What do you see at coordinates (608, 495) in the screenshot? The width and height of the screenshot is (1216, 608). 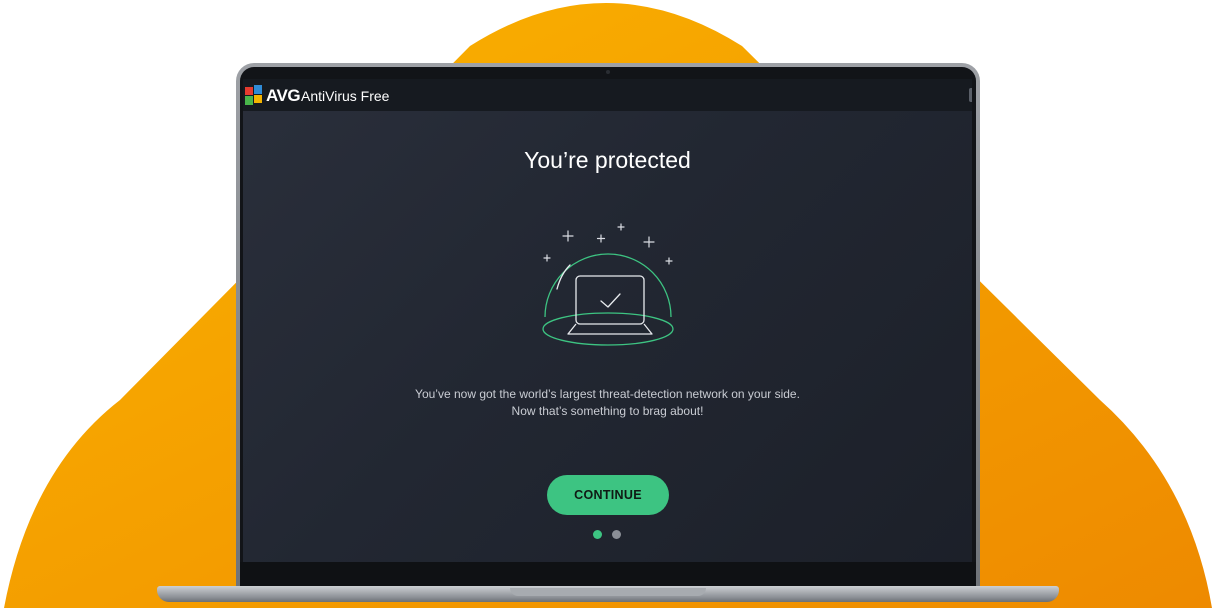 I see `continue-button: CONTINUE` at bounding box center [608, 495].